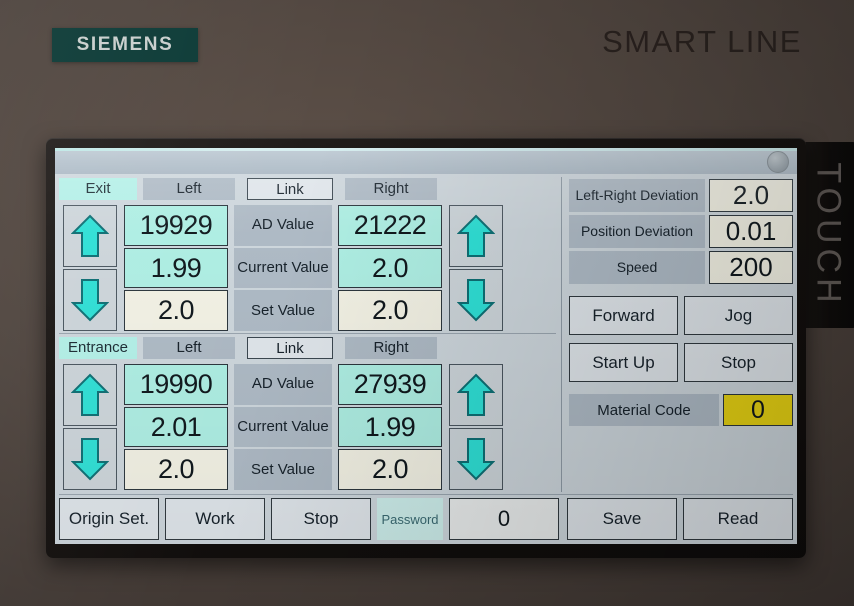  Describe the element at coordinates (476, 427) in the screenshot. I see `entrance-right-arrow-column` at that location.